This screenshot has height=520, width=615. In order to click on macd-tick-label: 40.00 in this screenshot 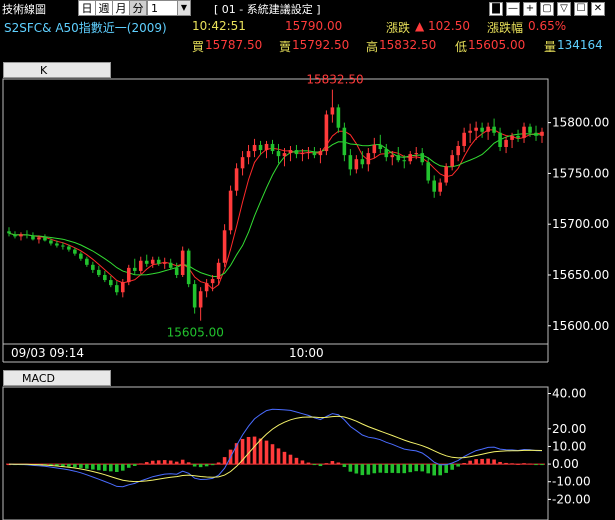, I will do `click(569, 394)`.